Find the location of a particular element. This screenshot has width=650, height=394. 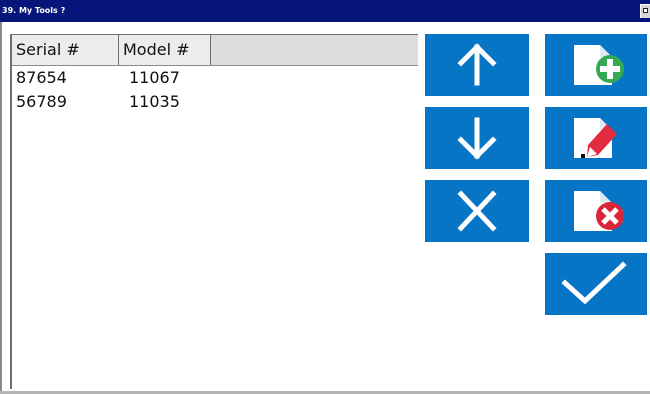

x-icon is located at coordinates (477, 211).